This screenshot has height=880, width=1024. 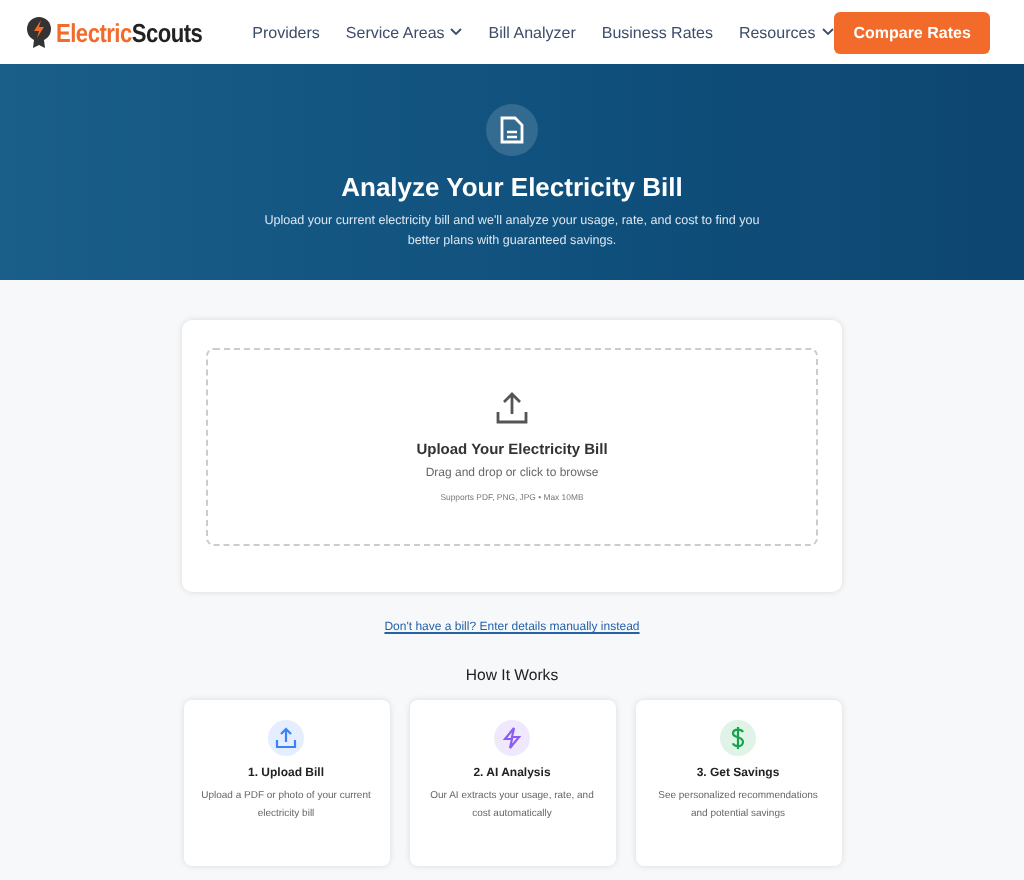 I want to click on logo-text: ElectricScouts, so click(x=129, y=32).